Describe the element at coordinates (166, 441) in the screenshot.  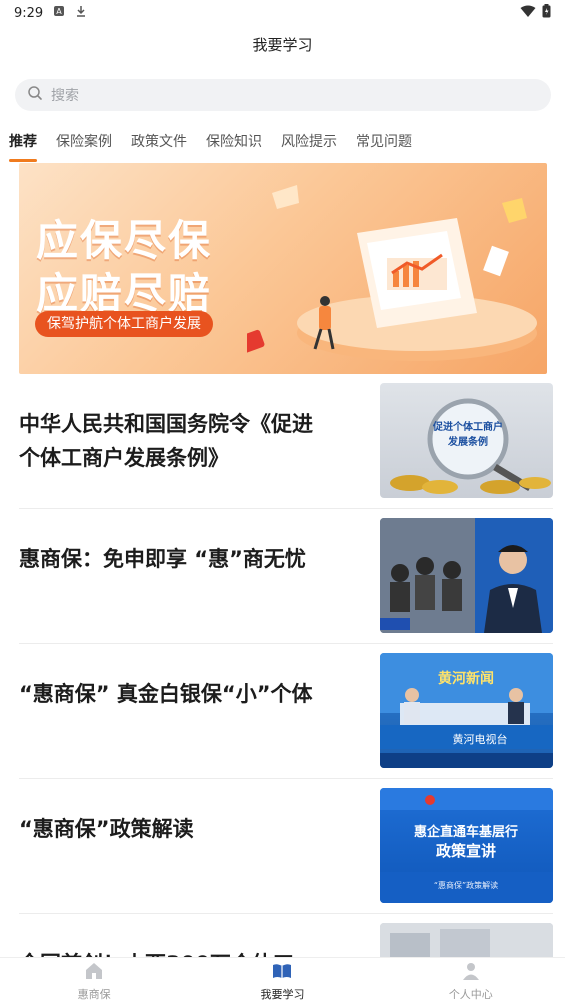
I see `news-title: 中华人民共和国国务院令《促进个体工商户发展条例》` at that location.